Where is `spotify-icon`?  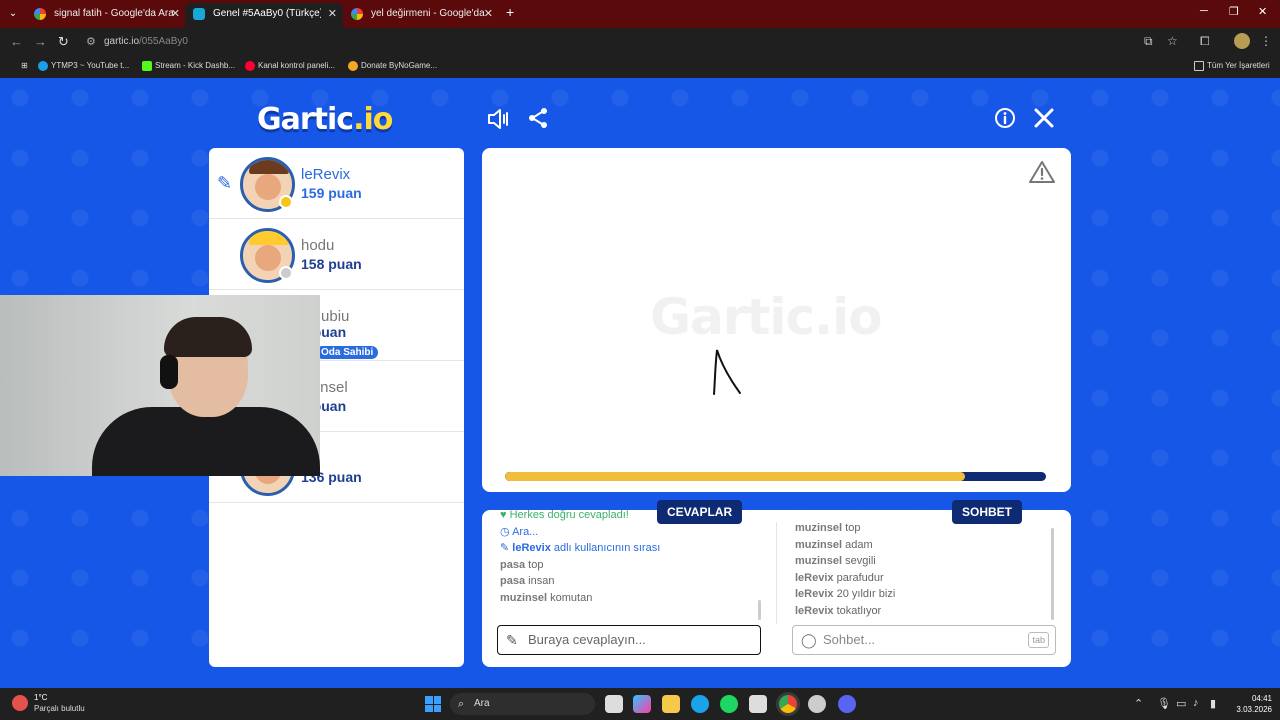
spotify-icon is located at coordinates (729, 704).